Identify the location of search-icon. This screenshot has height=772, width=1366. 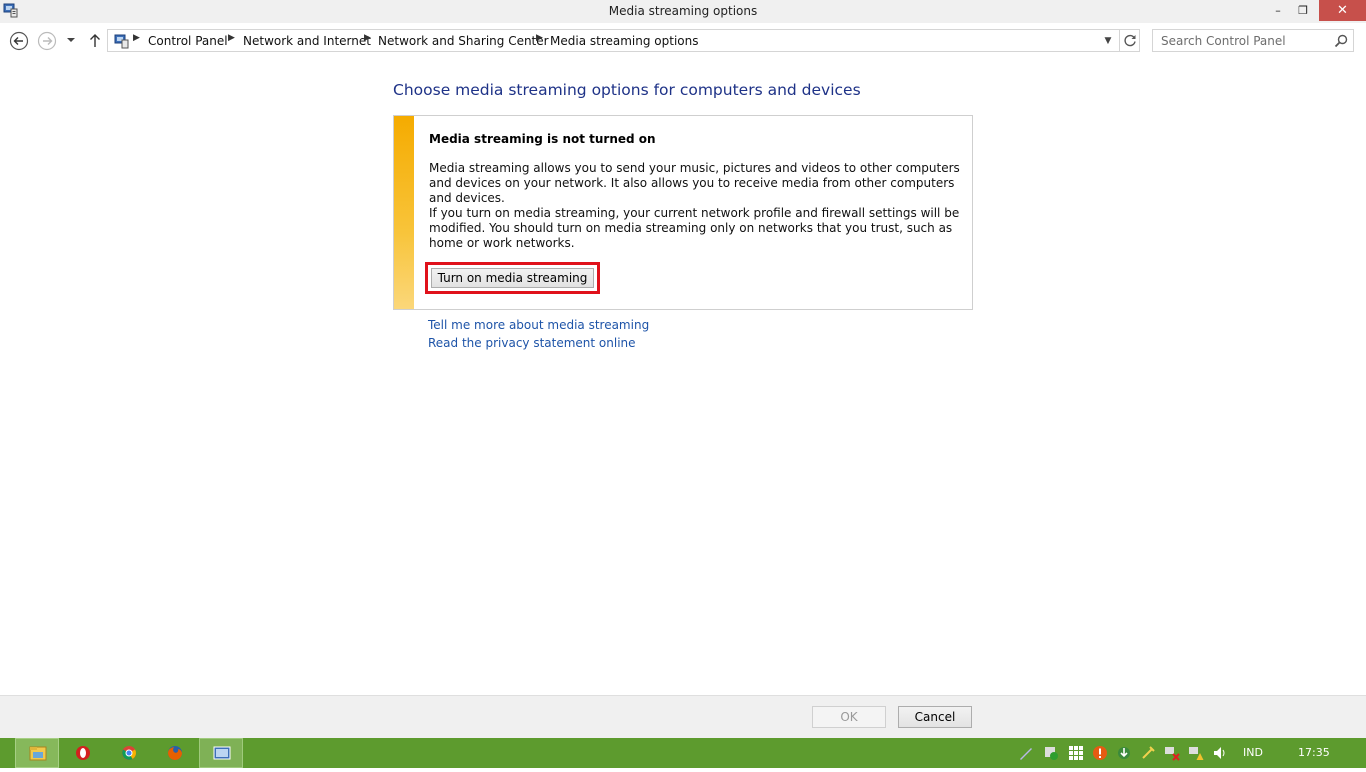
(1341, 41).